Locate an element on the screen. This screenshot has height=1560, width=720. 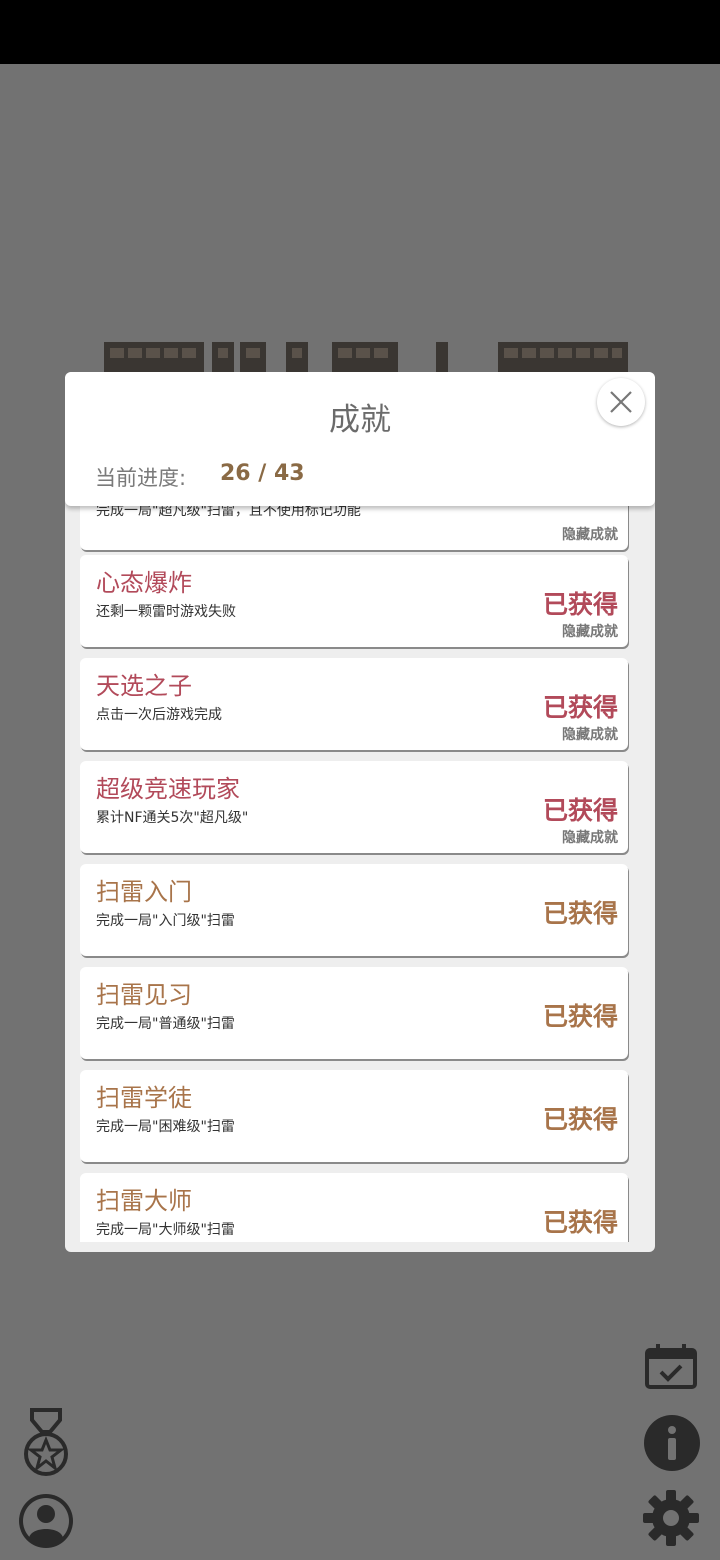
daily-challenge-button is located at coordinates (671, 1368).